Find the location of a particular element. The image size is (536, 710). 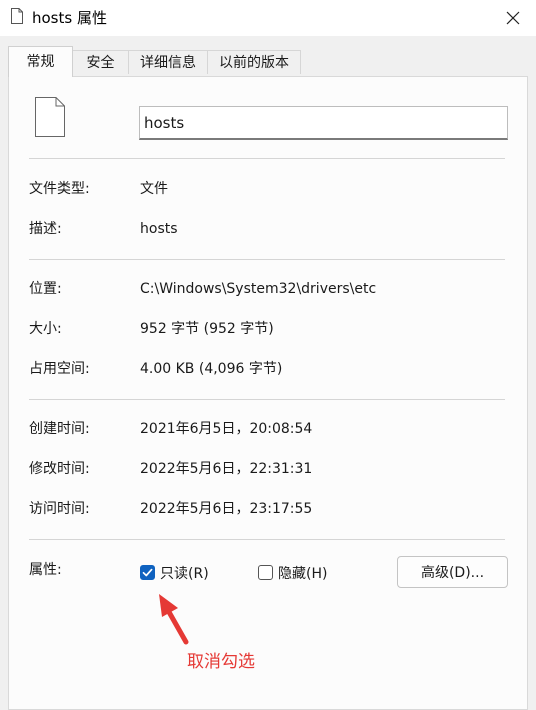

red-arrow-icon is located at coordinates (174, 619).